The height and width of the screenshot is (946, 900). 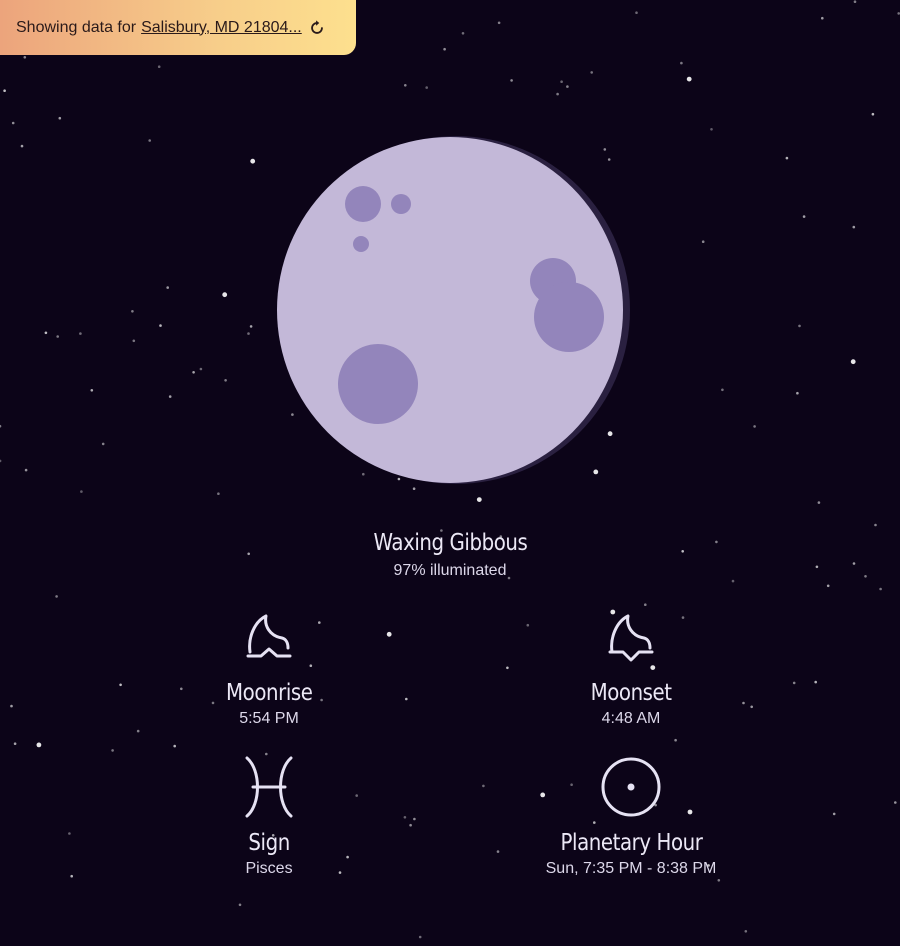 I want to click on planetary-hour-value: Sun, 7:35 PM - 8:38 PM, so click(x=631, y=868).